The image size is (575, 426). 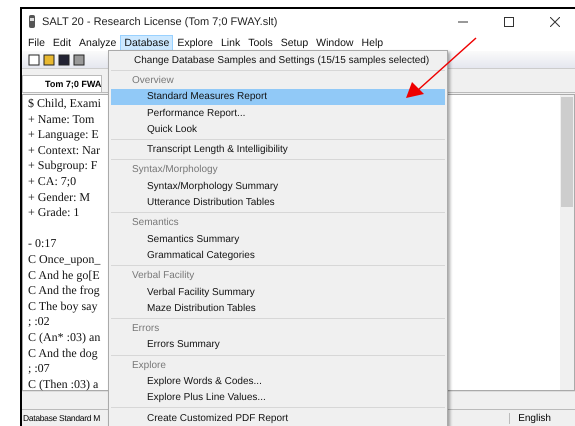 I want to click on transcript-line: C And he go[E, so click(x=64, y=276).